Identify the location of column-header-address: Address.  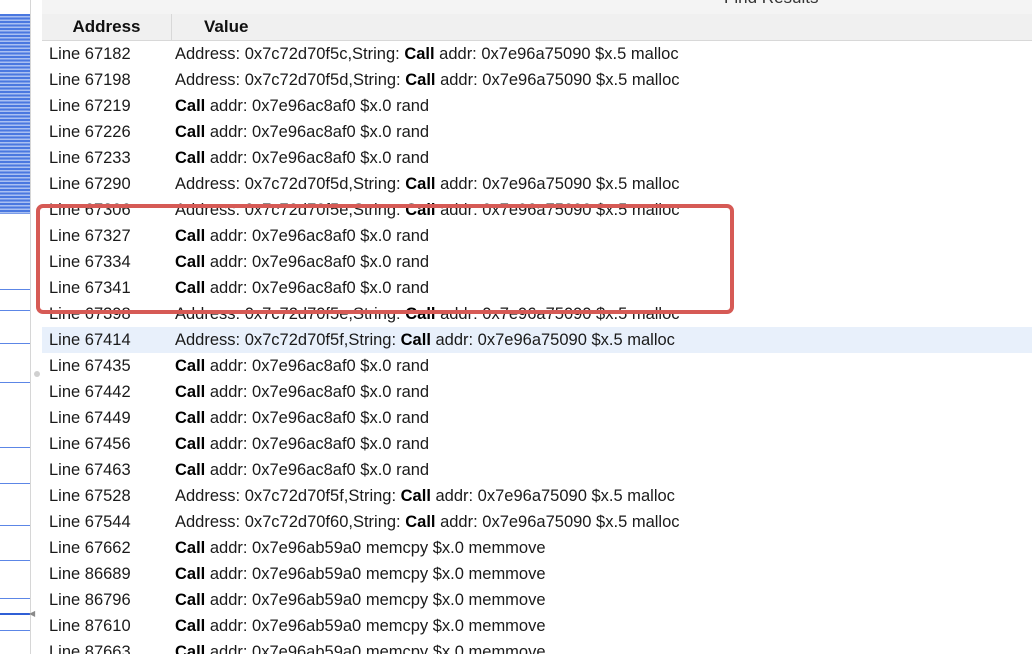
(107, 27).